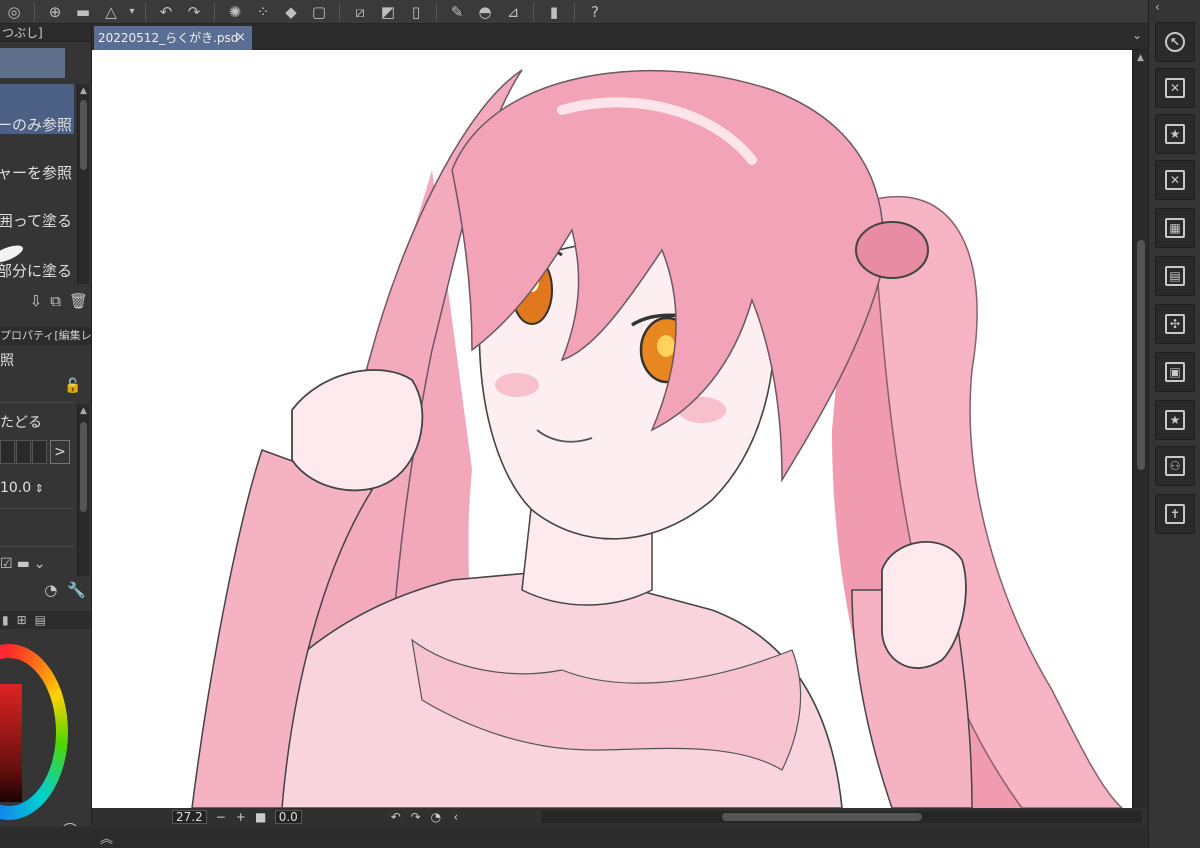  Describe the element at coordinates (291, 12) in the screenshot. I see `eraser-icon: ◆` at that location.